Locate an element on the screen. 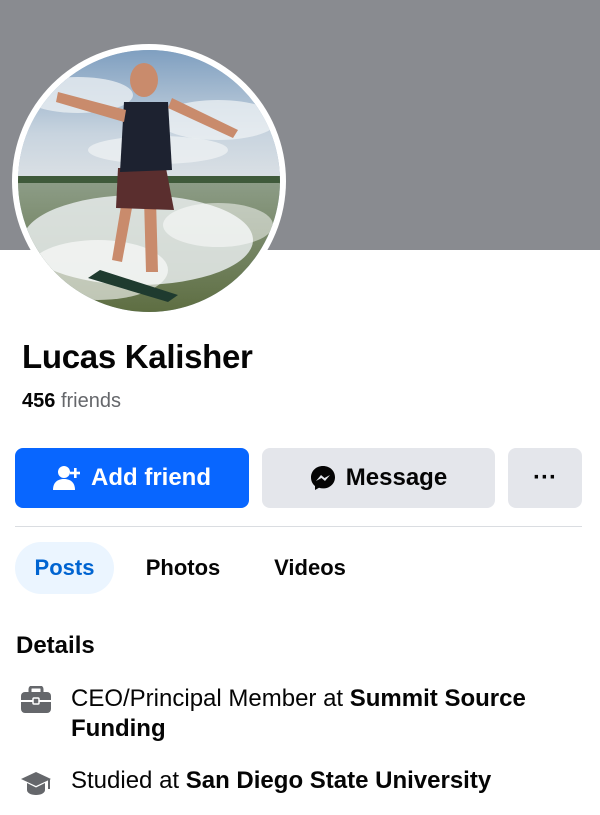 This screenshot has height=815, width=600. add-friend-label: Add friend is located at coordinates (151, 477).